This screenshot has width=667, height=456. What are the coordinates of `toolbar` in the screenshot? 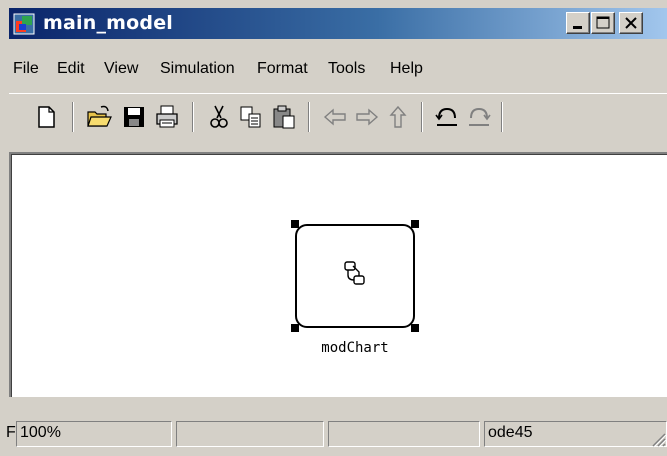 It's located at (338, 116).